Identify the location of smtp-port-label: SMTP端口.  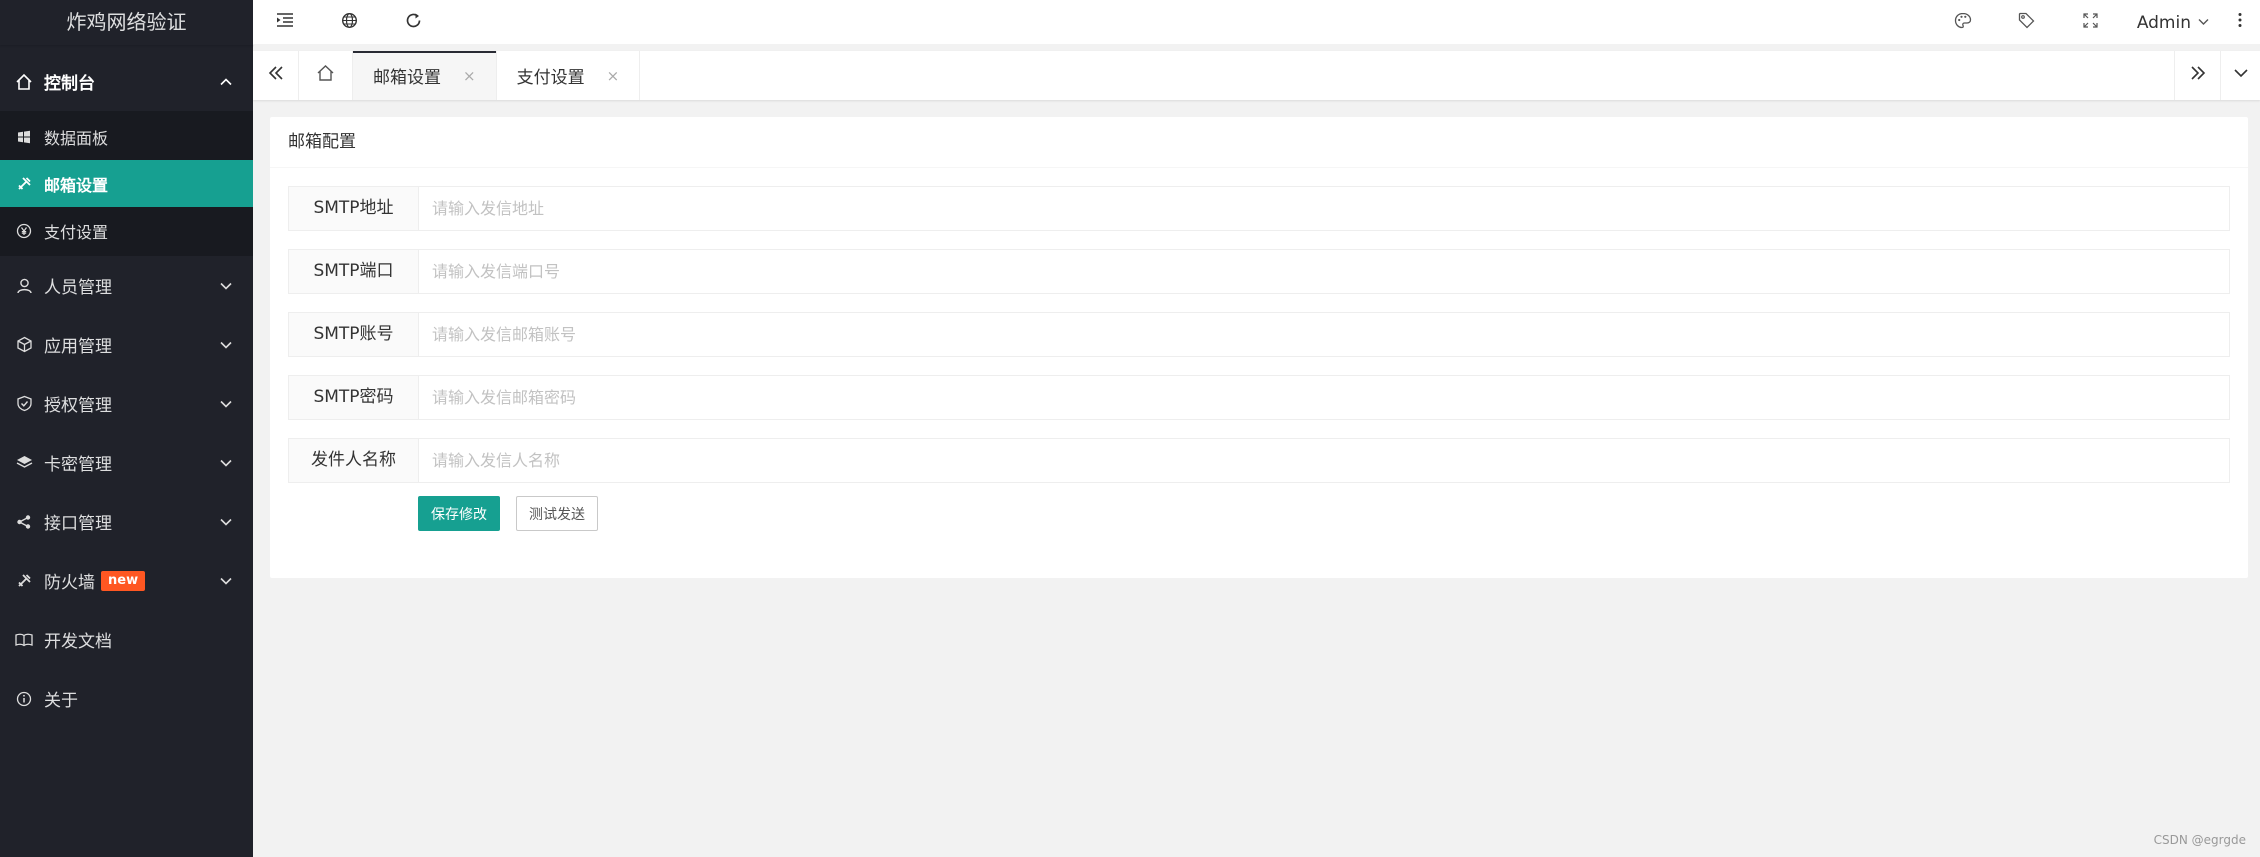
(353, 271).